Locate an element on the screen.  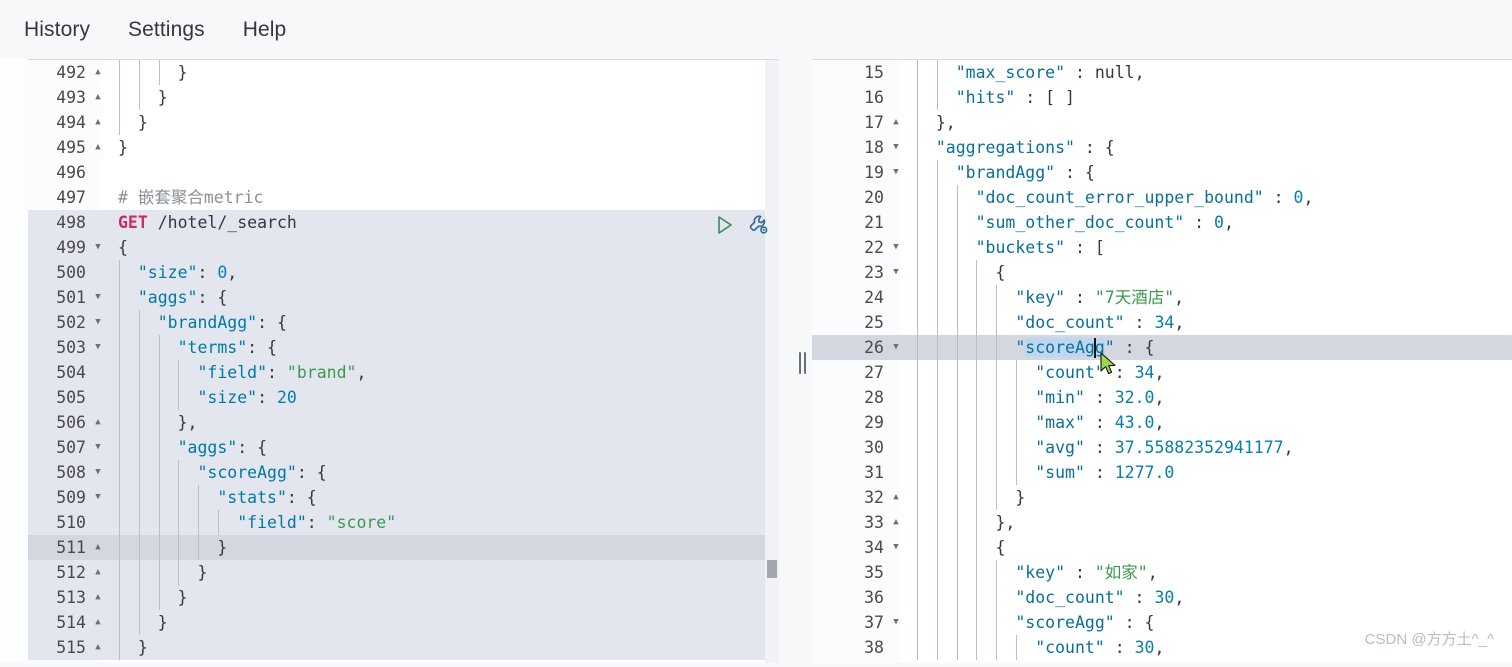
code-line: 35 "key" : "如家", is located at coordinates (1162, 572).